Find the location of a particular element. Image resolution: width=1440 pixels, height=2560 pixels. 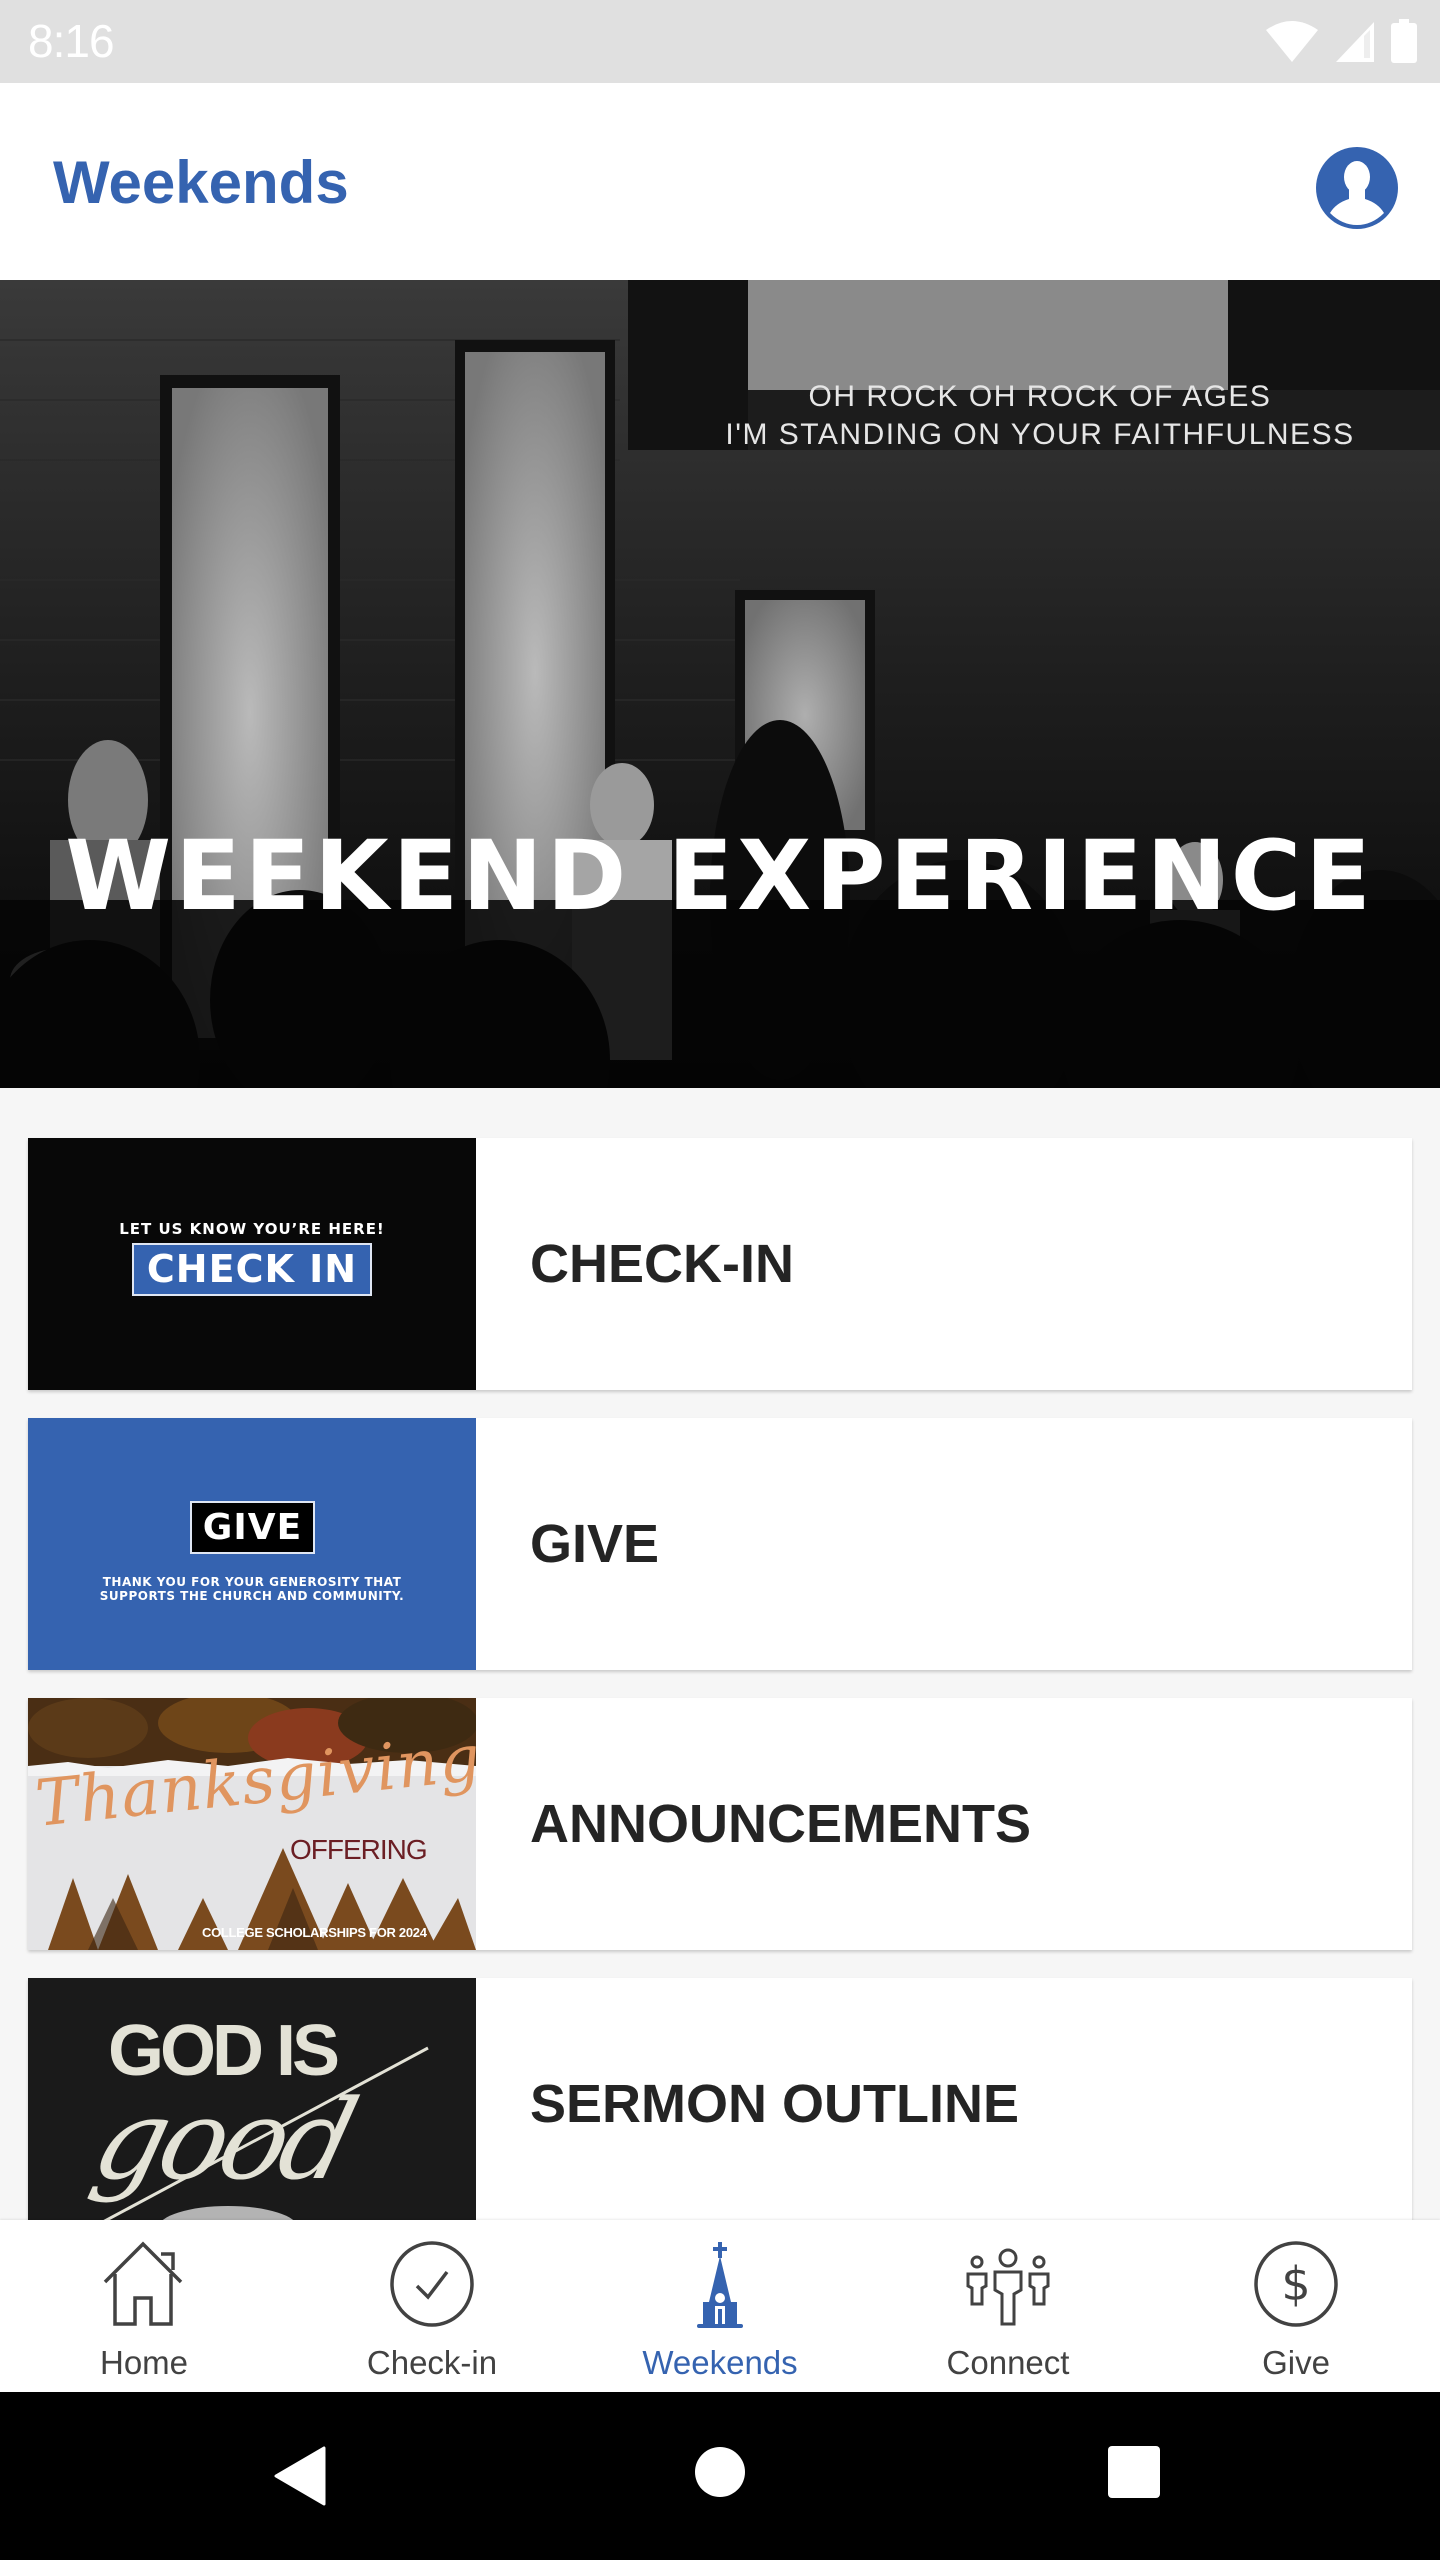

nav-item-give: $ Give is located at coordinates (1296, 2306).